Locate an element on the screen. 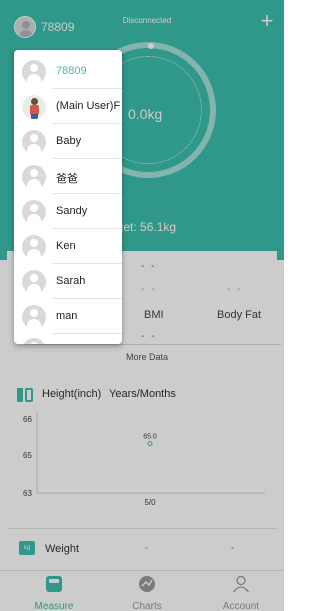  user-menu-item: Sarah is located at coordinates (68, 281).